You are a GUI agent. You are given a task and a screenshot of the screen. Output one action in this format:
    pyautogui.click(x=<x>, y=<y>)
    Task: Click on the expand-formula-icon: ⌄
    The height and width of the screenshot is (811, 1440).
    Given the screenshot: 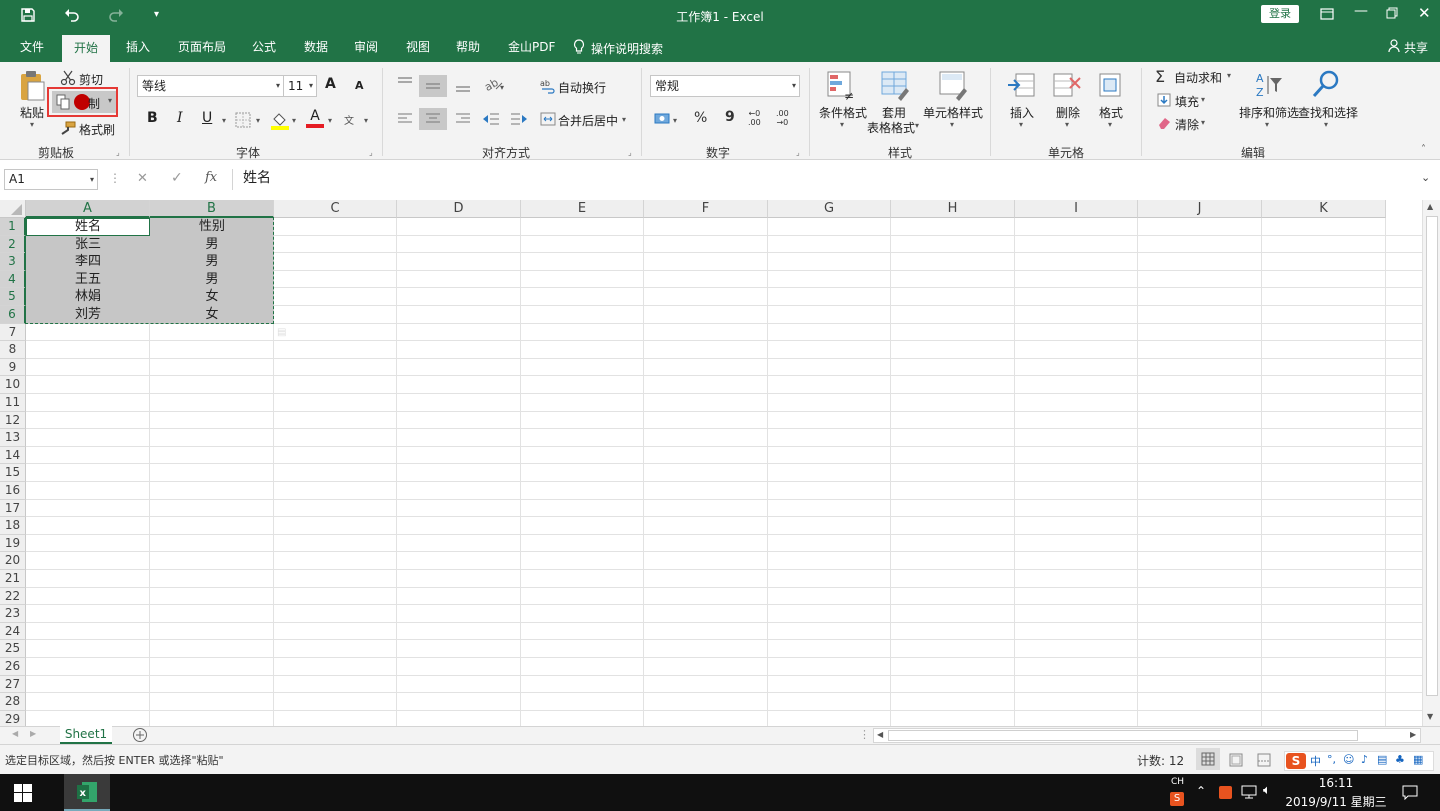 What is the action you would take?
    pyautogui.click(x=1425, y=177)
    